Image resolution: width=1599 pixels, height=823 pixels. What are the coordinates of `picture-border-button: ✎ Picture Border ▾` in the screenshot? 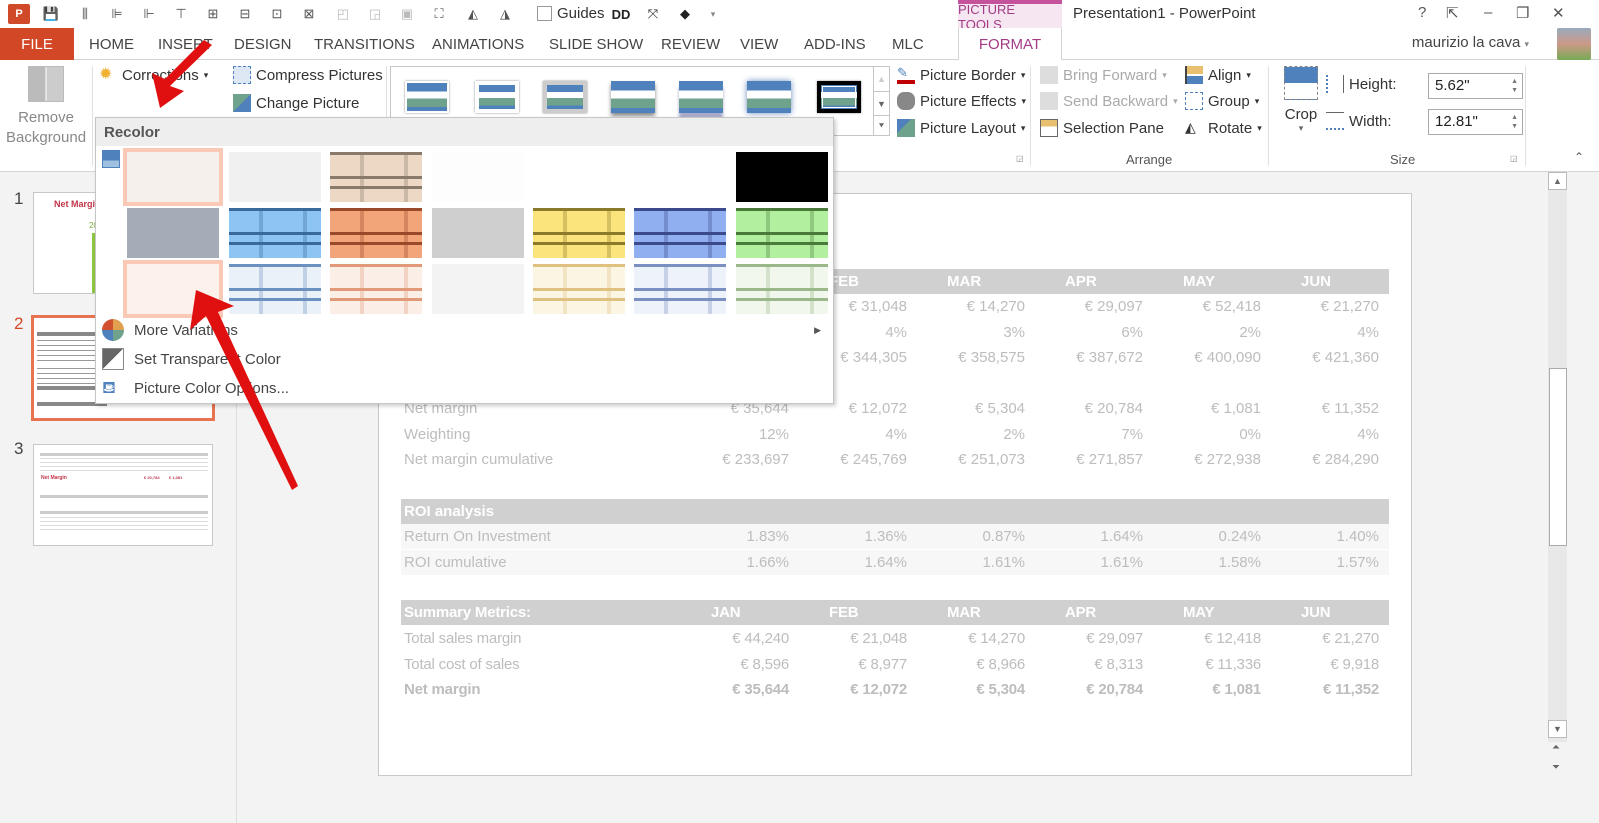 It's located at (961, 75).